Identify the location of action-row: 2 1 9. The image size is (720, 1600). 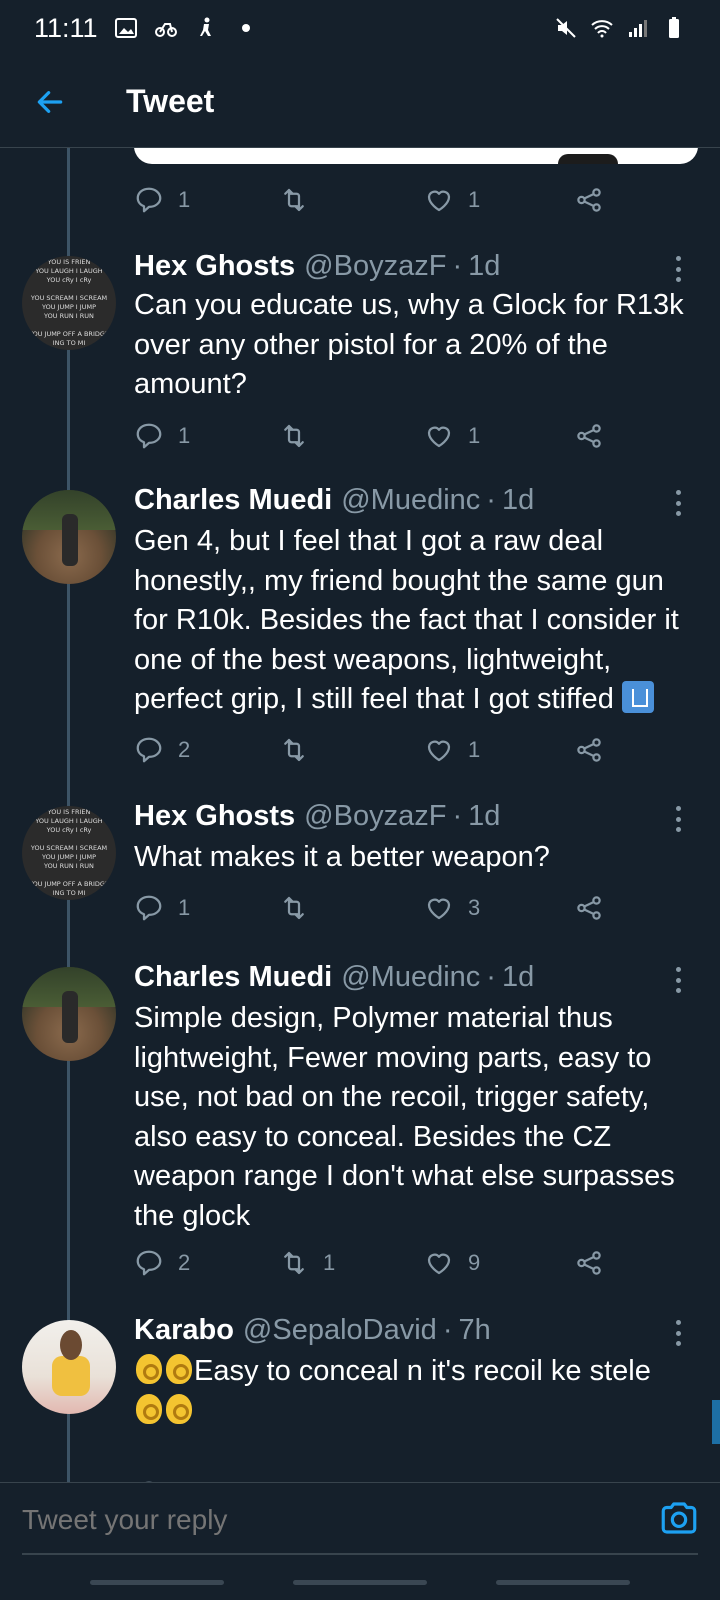
(374, 1263).